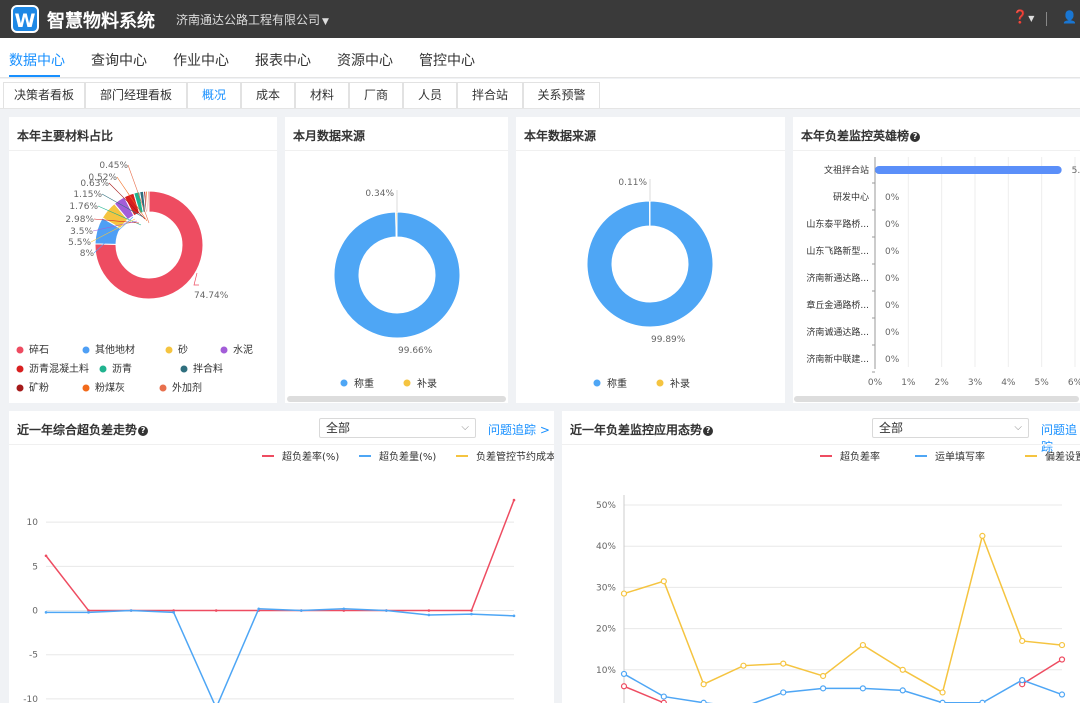 This screenshot has width=1080, height=703. What do you see at coordinates (33, 523) in the screenshot?
I see `y-tick-label: 10` at bounding box center [33, 523].